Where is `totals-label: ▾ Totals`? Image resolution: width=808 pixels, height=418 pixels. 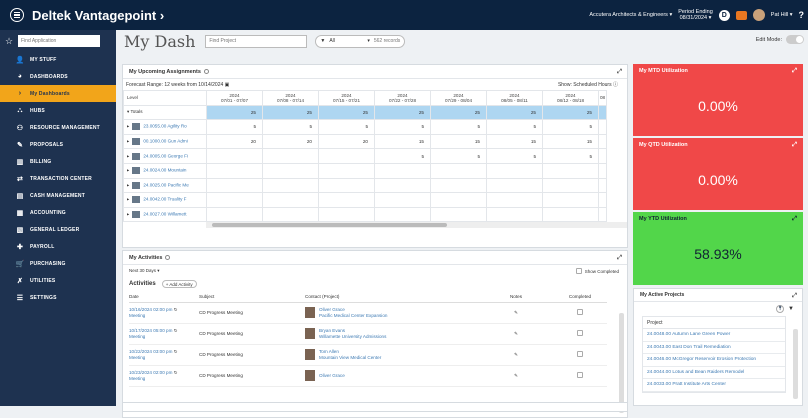
totals-label: ▾ Totals is located at coordinates (165, 112).